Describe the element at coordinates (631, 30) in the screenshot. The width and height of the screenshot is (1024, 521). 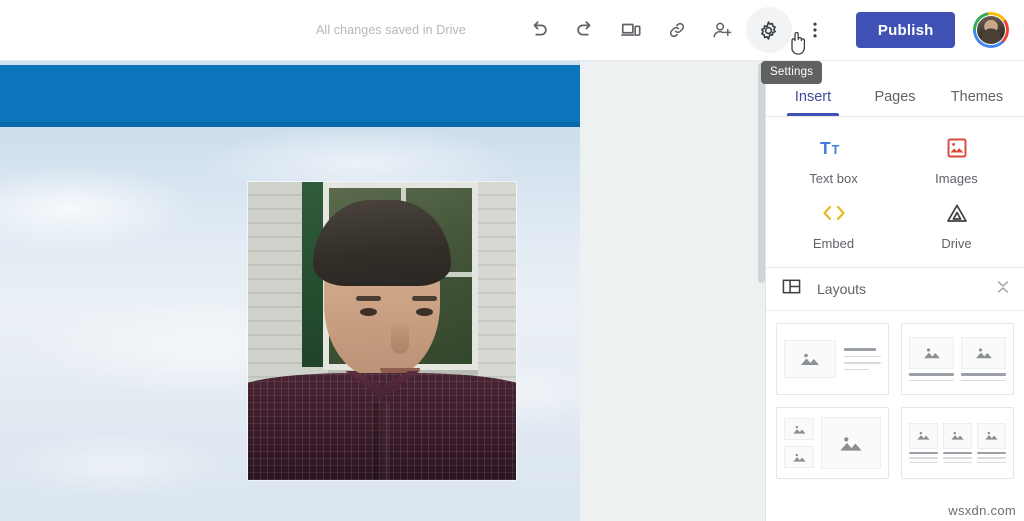
I see `preview-button` at that location.